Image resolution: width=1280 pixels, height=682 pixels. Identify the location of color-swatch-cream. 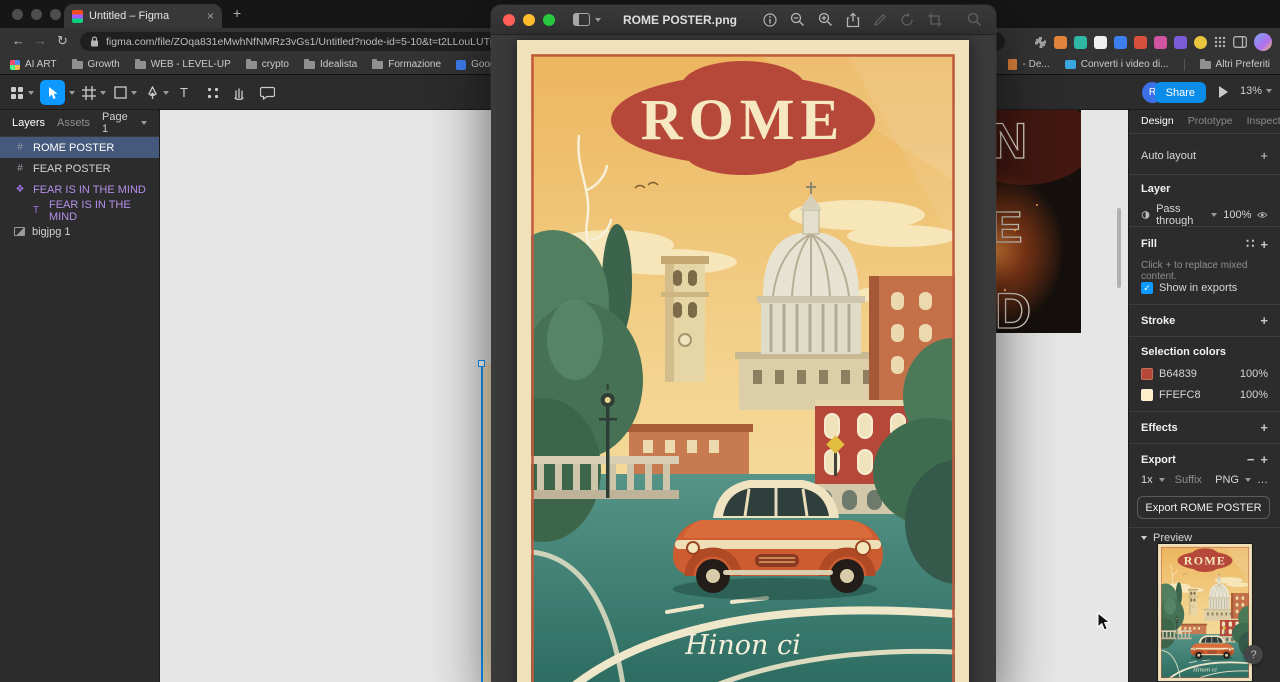
(1147, 395).